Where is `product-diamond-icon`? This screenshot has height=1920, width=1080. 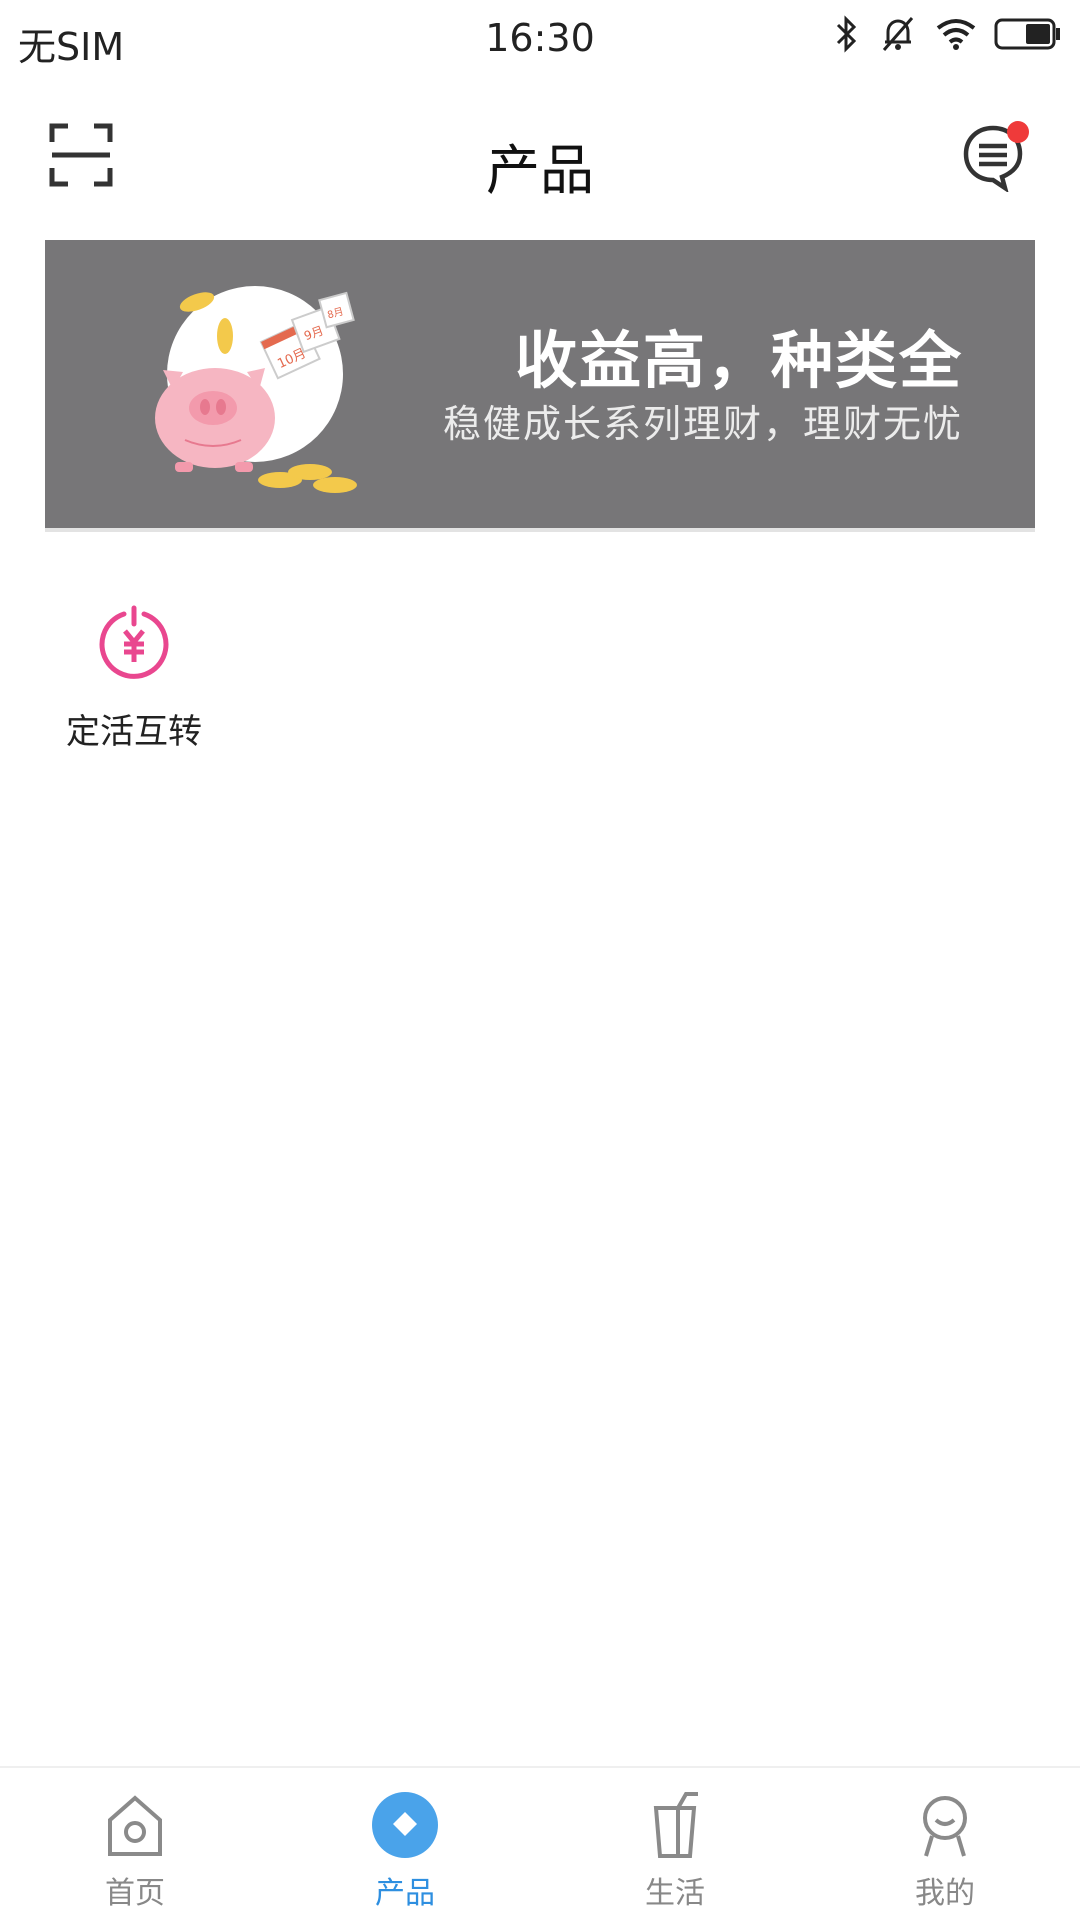
product-diamond-icon is located at coordinates (405, 1825).